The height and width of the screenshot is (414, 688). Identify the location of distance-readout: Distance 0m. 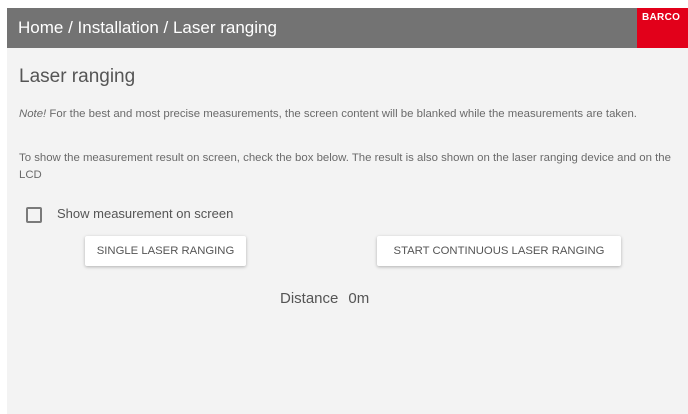
(324, 298).